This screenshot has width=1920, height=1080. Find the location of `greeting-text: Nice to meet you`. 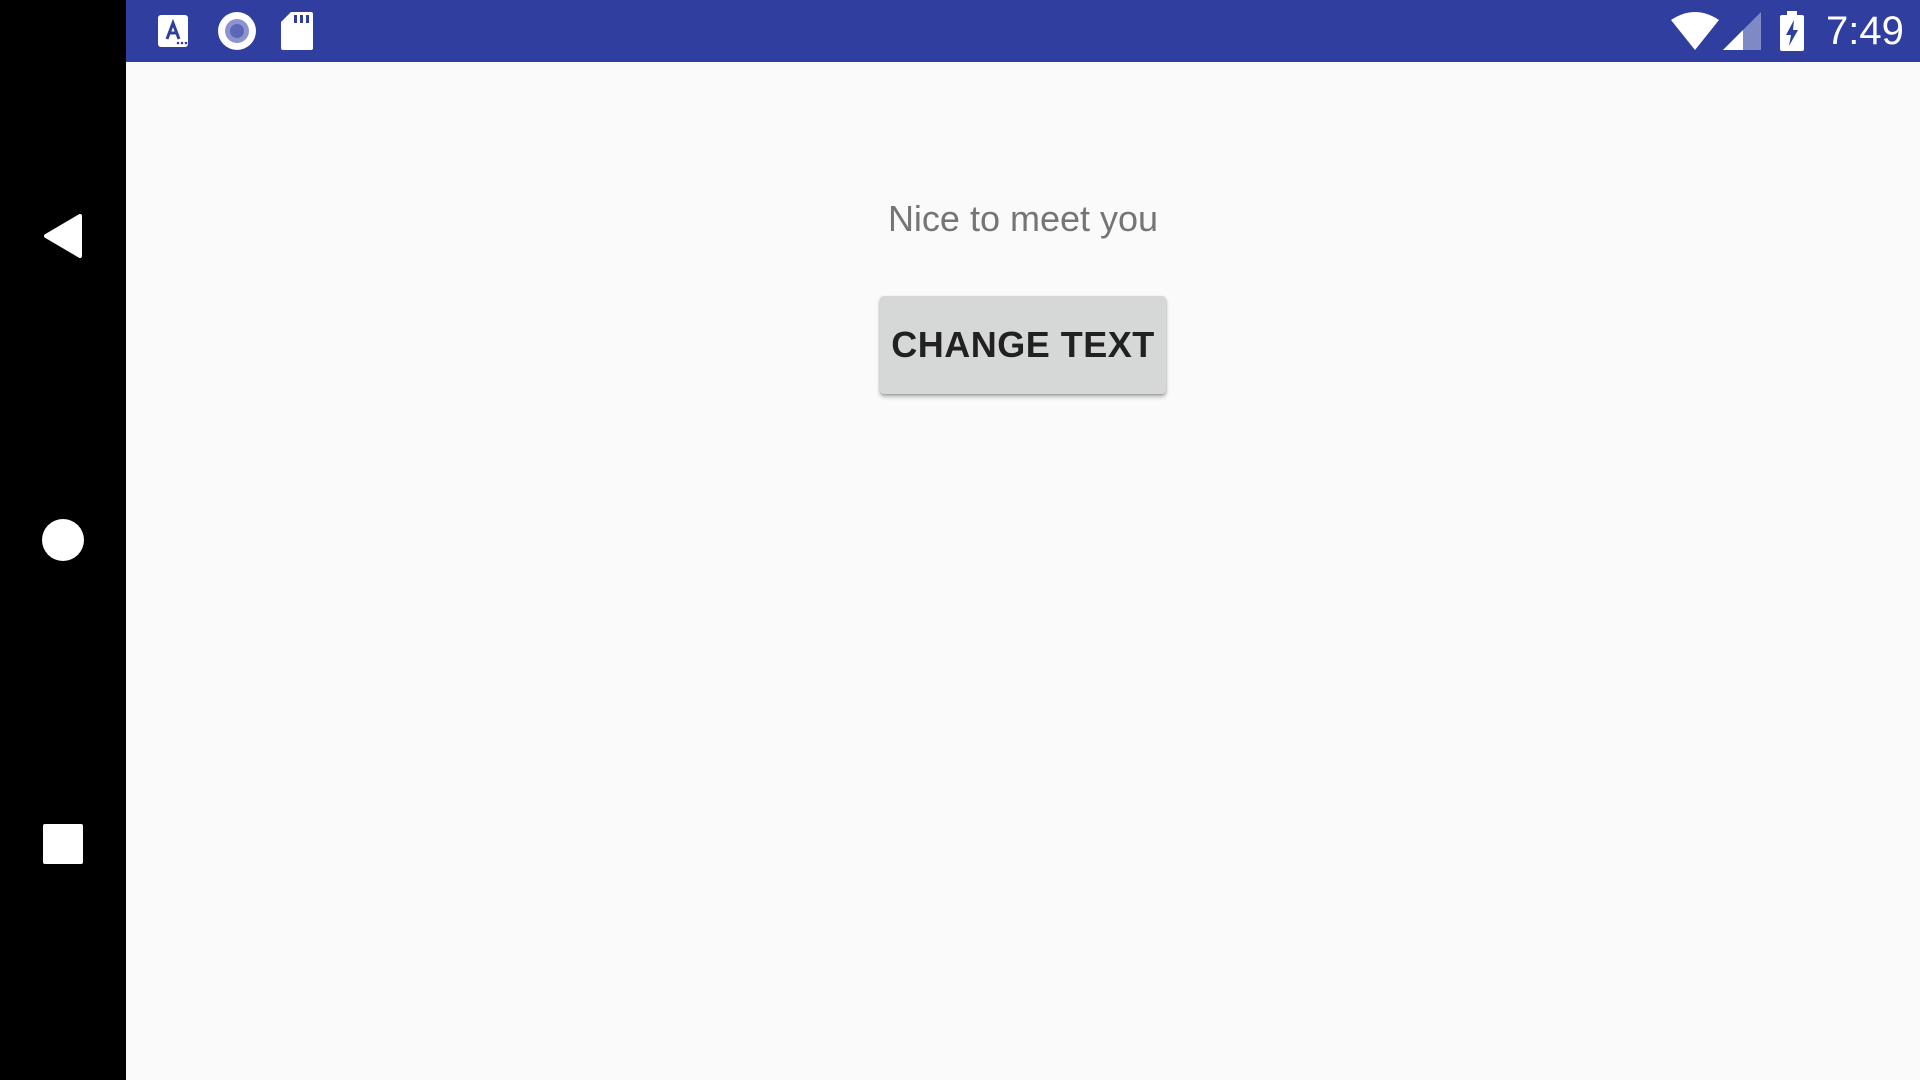

greeting-text: Nice to meet you is located at coordinates (1023, 218).